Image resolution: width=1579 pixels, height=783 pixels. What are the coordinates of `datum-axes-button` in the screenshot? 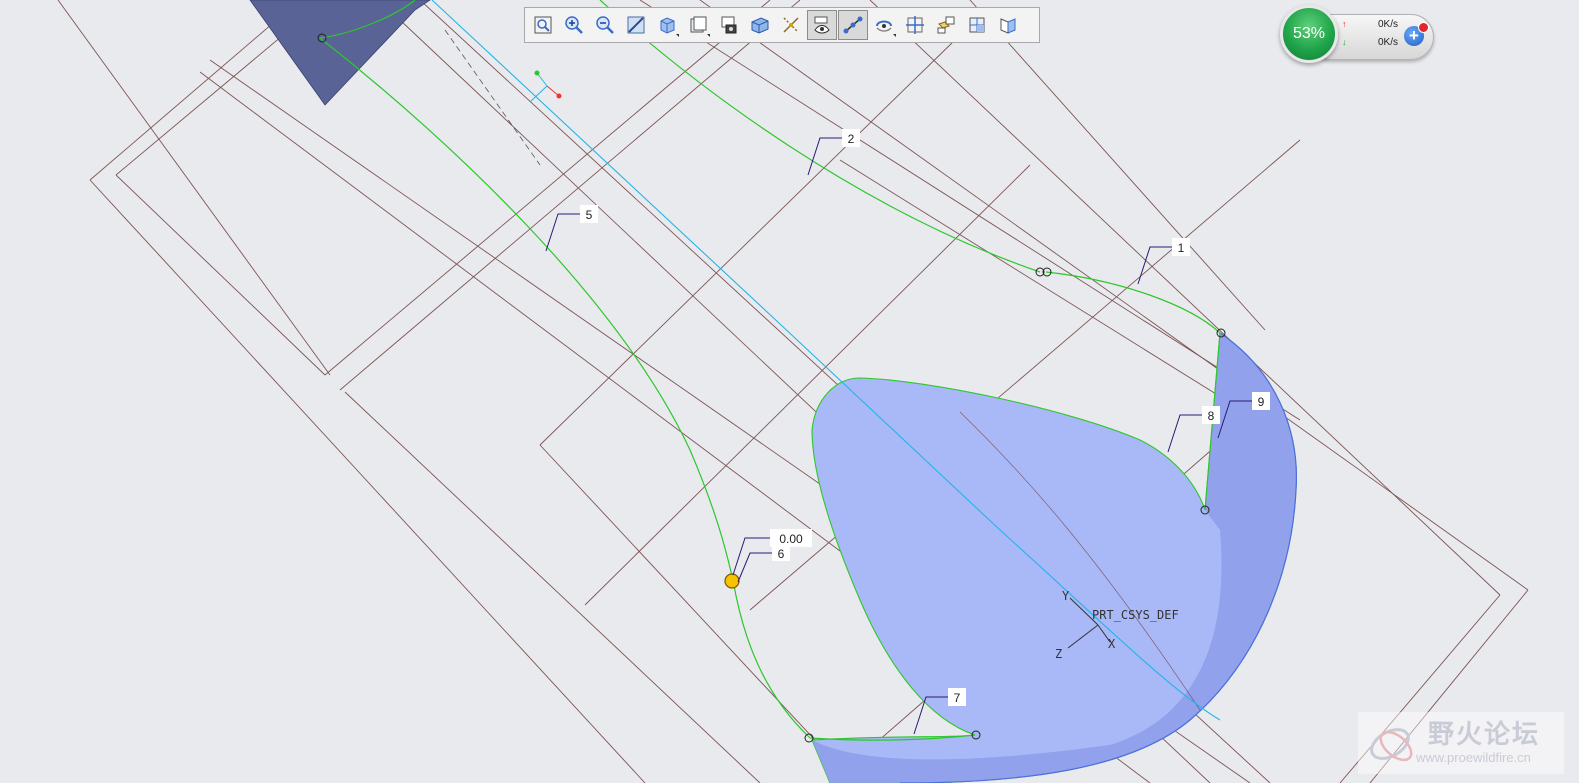 It's located at (946, 25).